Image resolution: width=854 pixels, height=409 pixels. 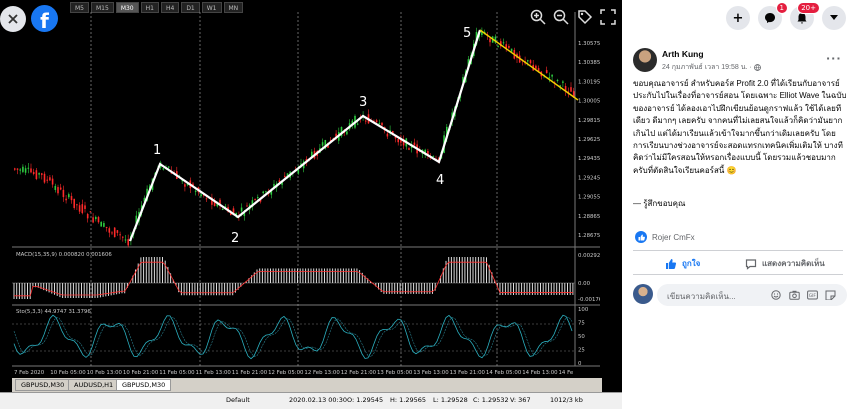 I want to click on post-timestamp: 24 กุมภาพันธ์ เวลา 19:58 น. ·, so click(x=708, y=67).